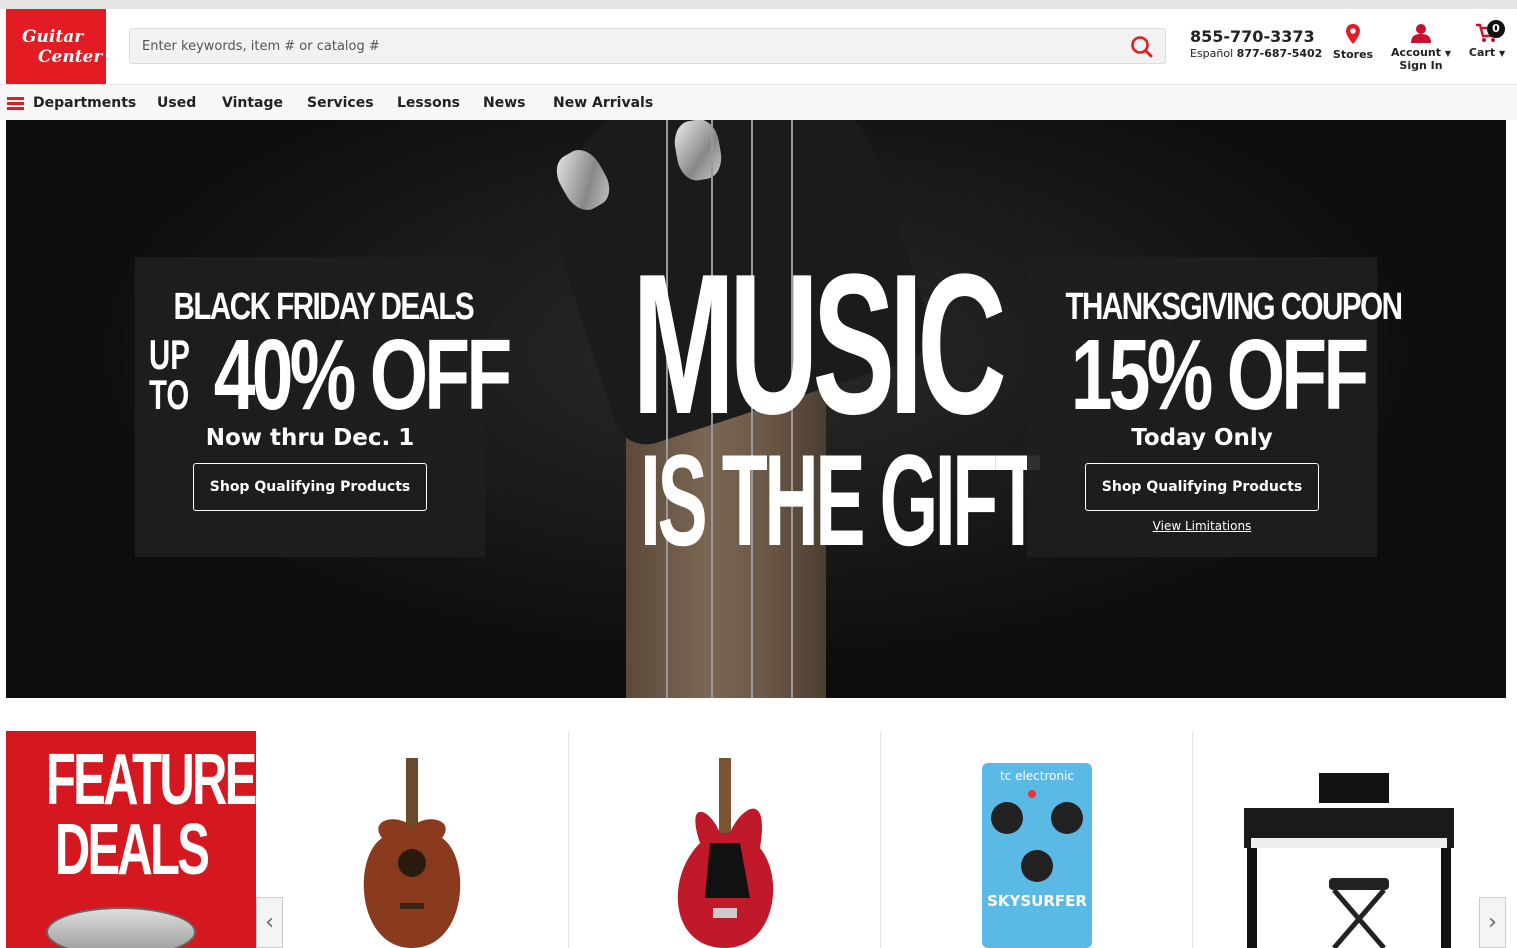 The image size is (1517, 948). I want to click on nav-vintage: Vintage, so click(252, 103).